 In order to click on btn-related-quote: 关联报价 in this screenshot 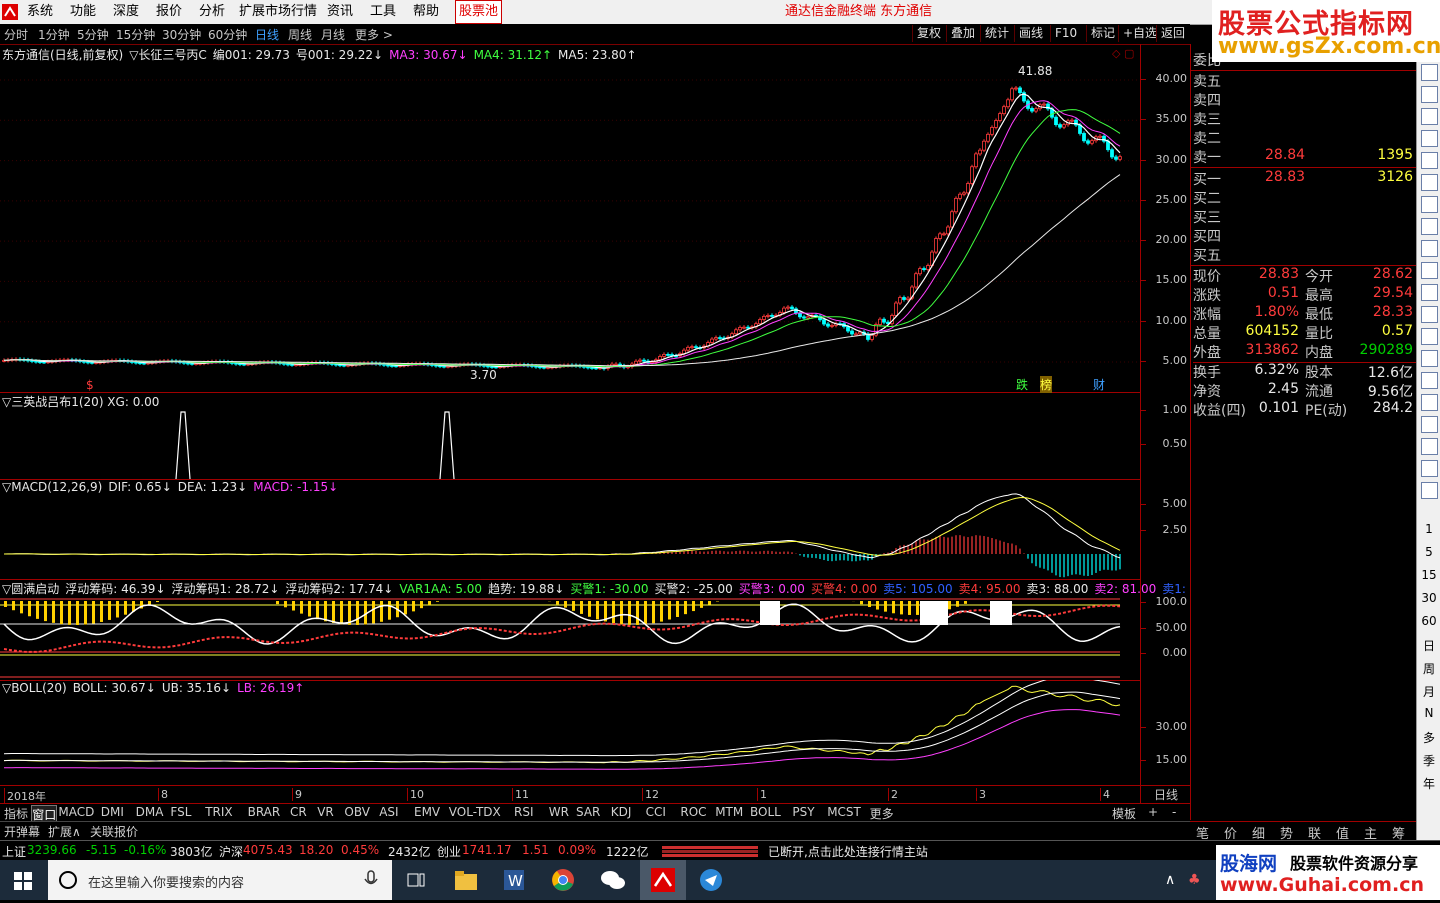, I will do `click(114, 831)`.